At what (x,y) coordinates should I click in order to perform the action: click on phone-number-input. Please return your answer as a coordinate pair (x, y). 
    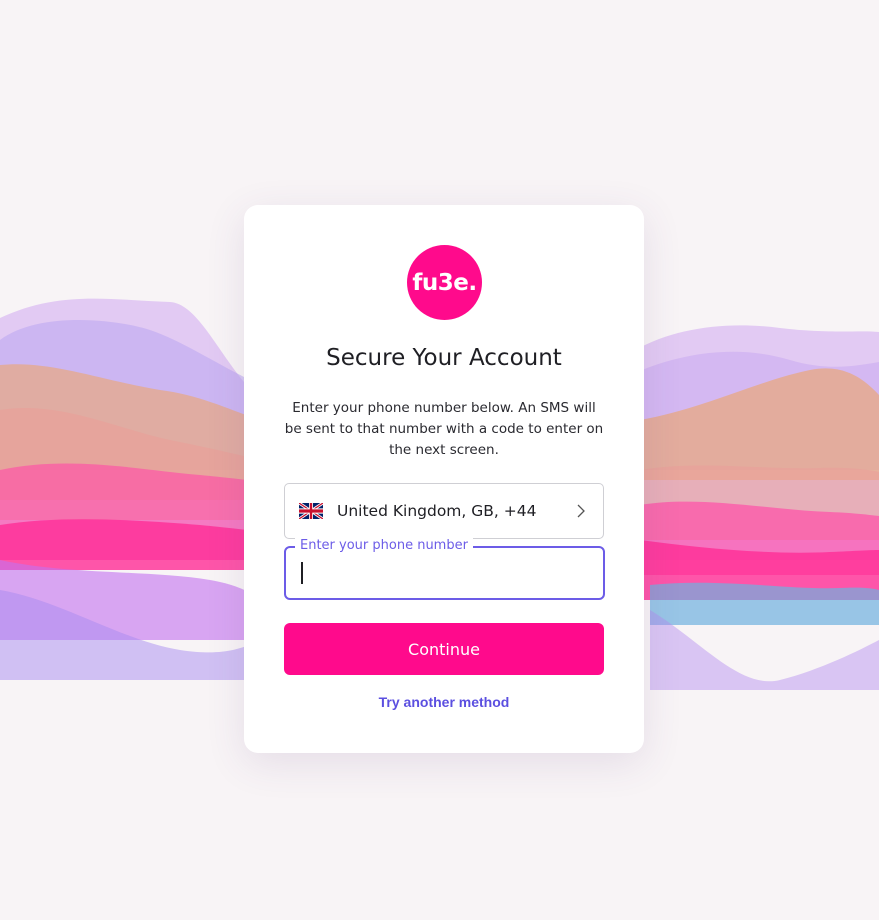
    Looking at the image, I should click on (447, 574).